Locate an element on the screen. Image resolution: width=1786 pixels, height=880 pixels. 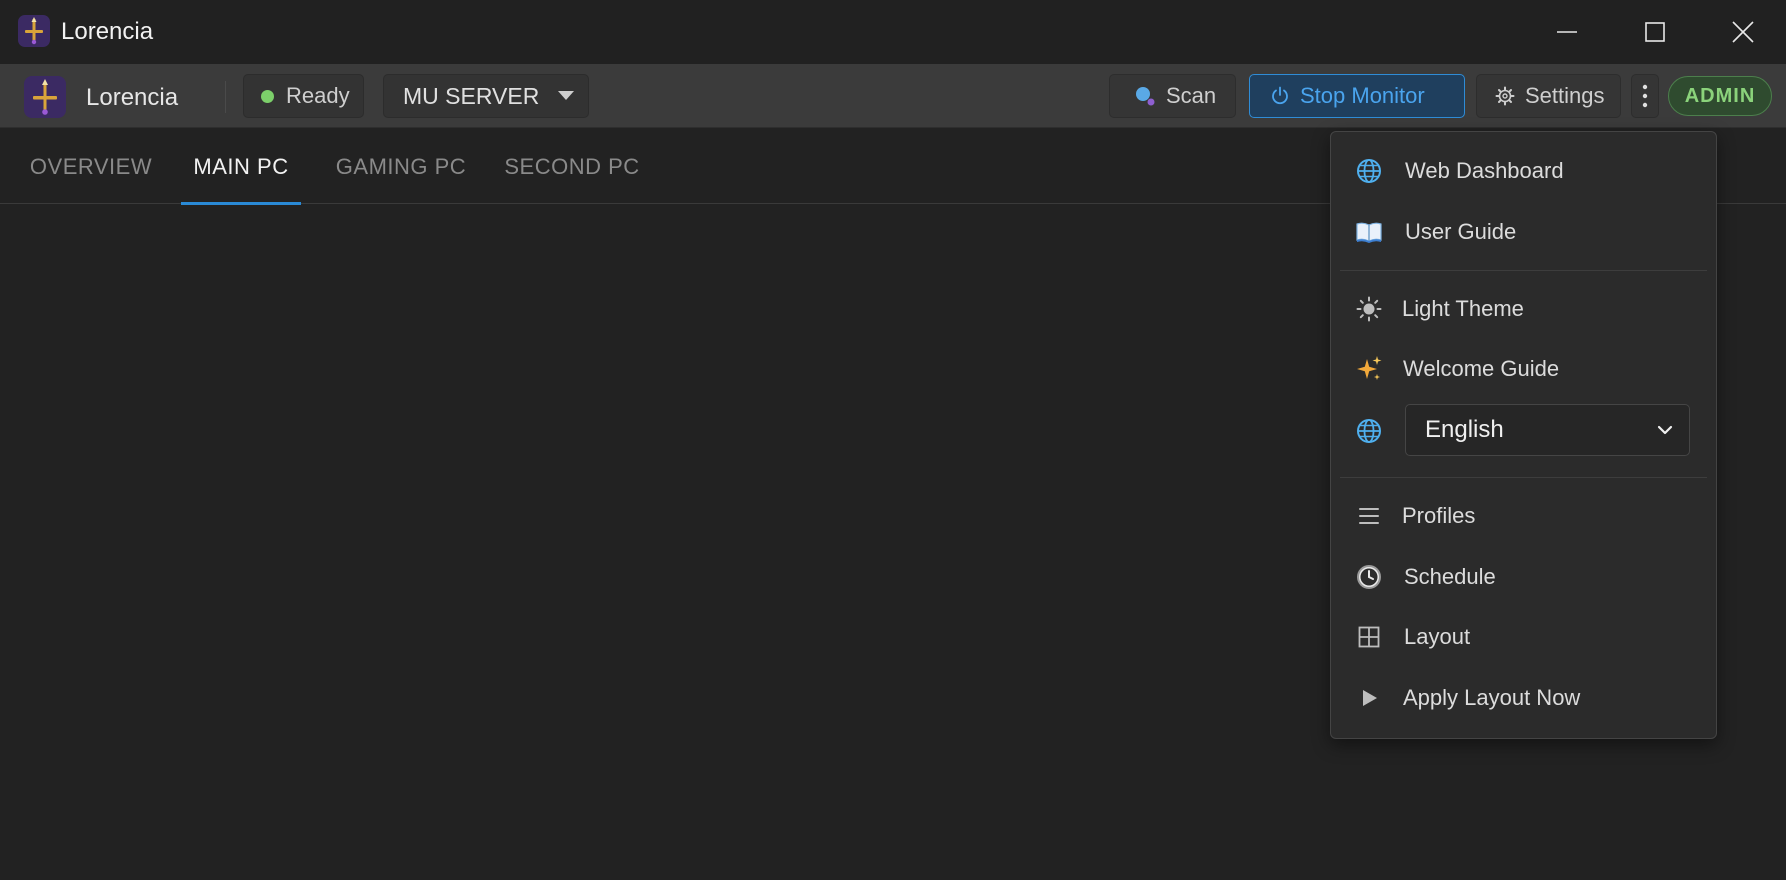
language-select: English is located at coordinates (1547, 430).